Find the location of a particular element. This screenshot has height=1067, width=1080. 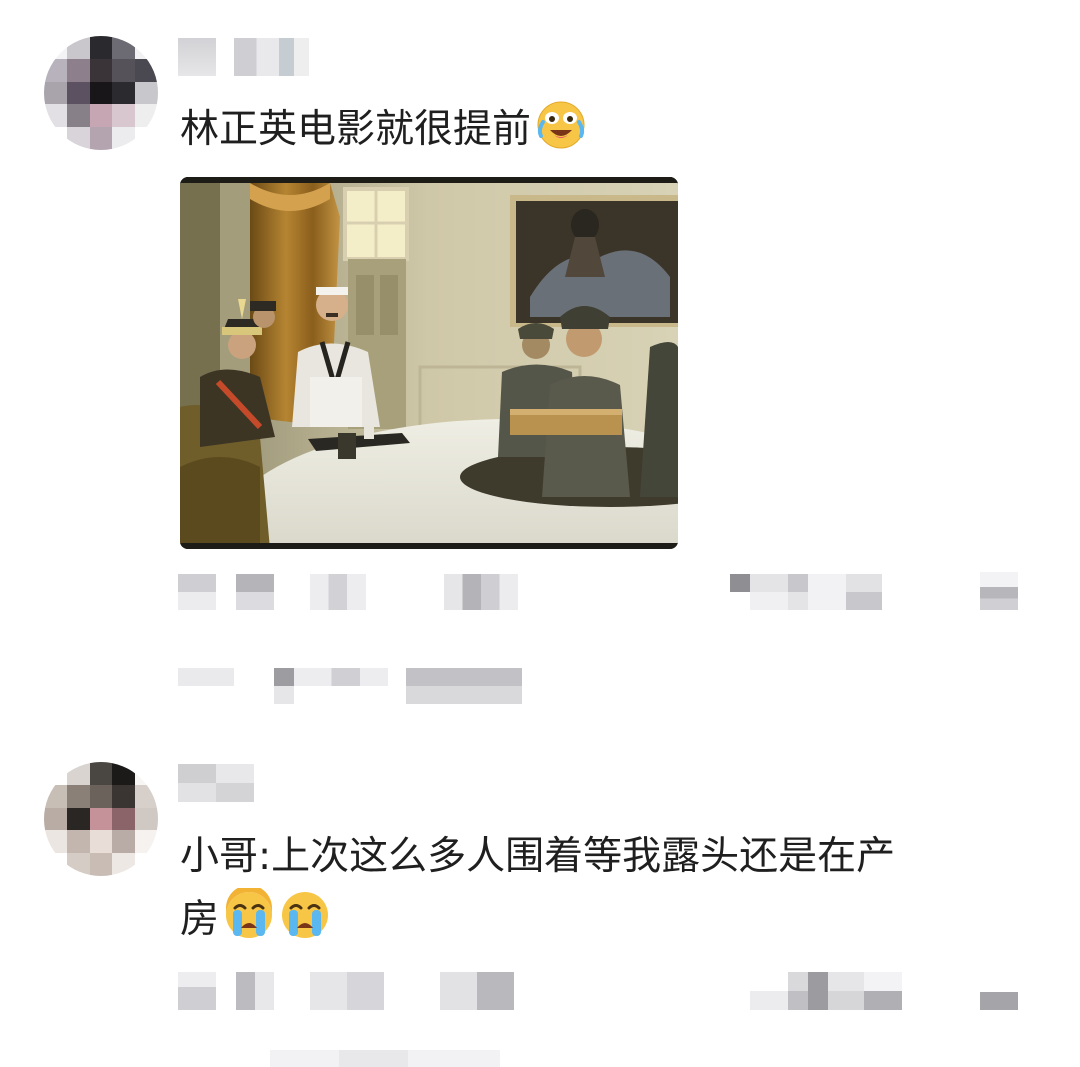

comment-text: 小哥:上次这么多人围着等我露头还是在产 房 is located at coordinates (537, 888).